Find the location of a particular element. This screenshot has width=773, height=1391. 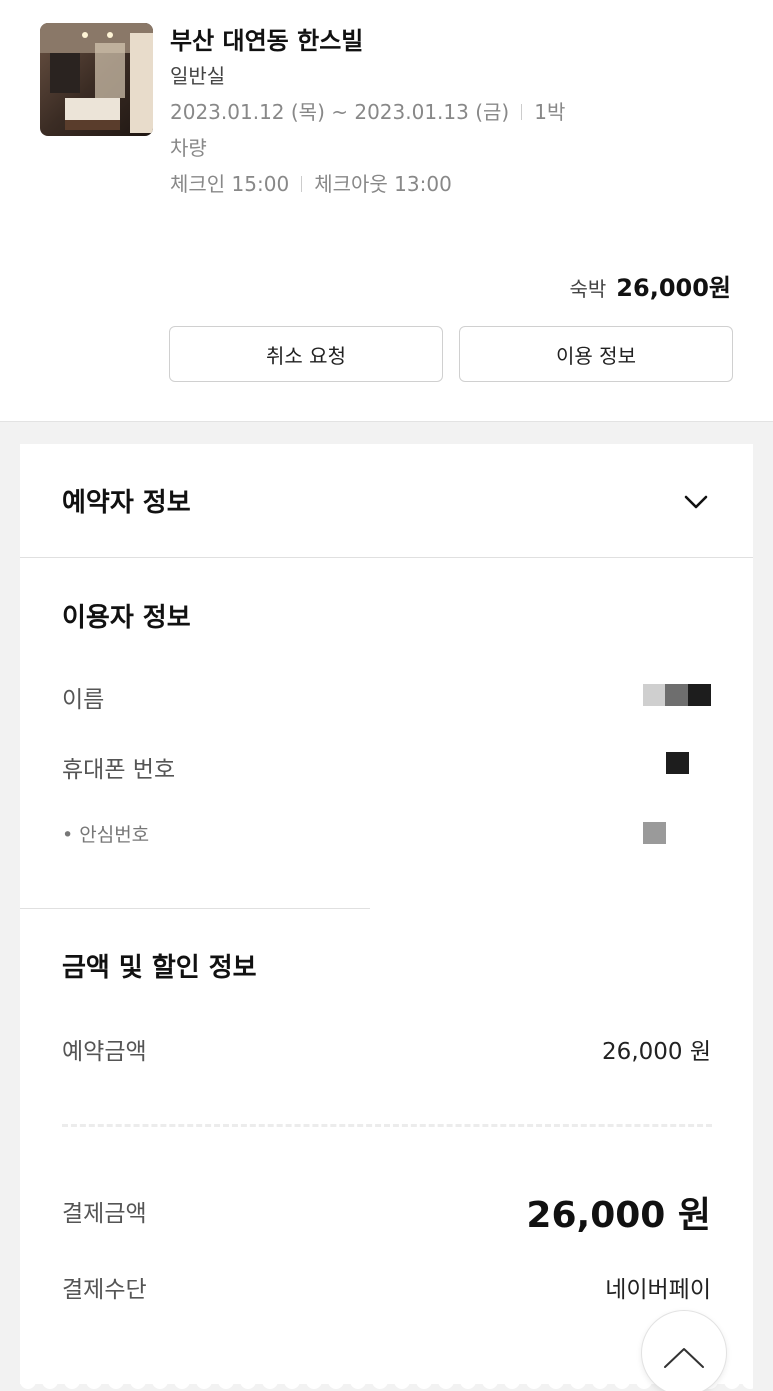

check-times: 체크인 15:00 체크아웃 13:00 is located at coordinates (367, 184).